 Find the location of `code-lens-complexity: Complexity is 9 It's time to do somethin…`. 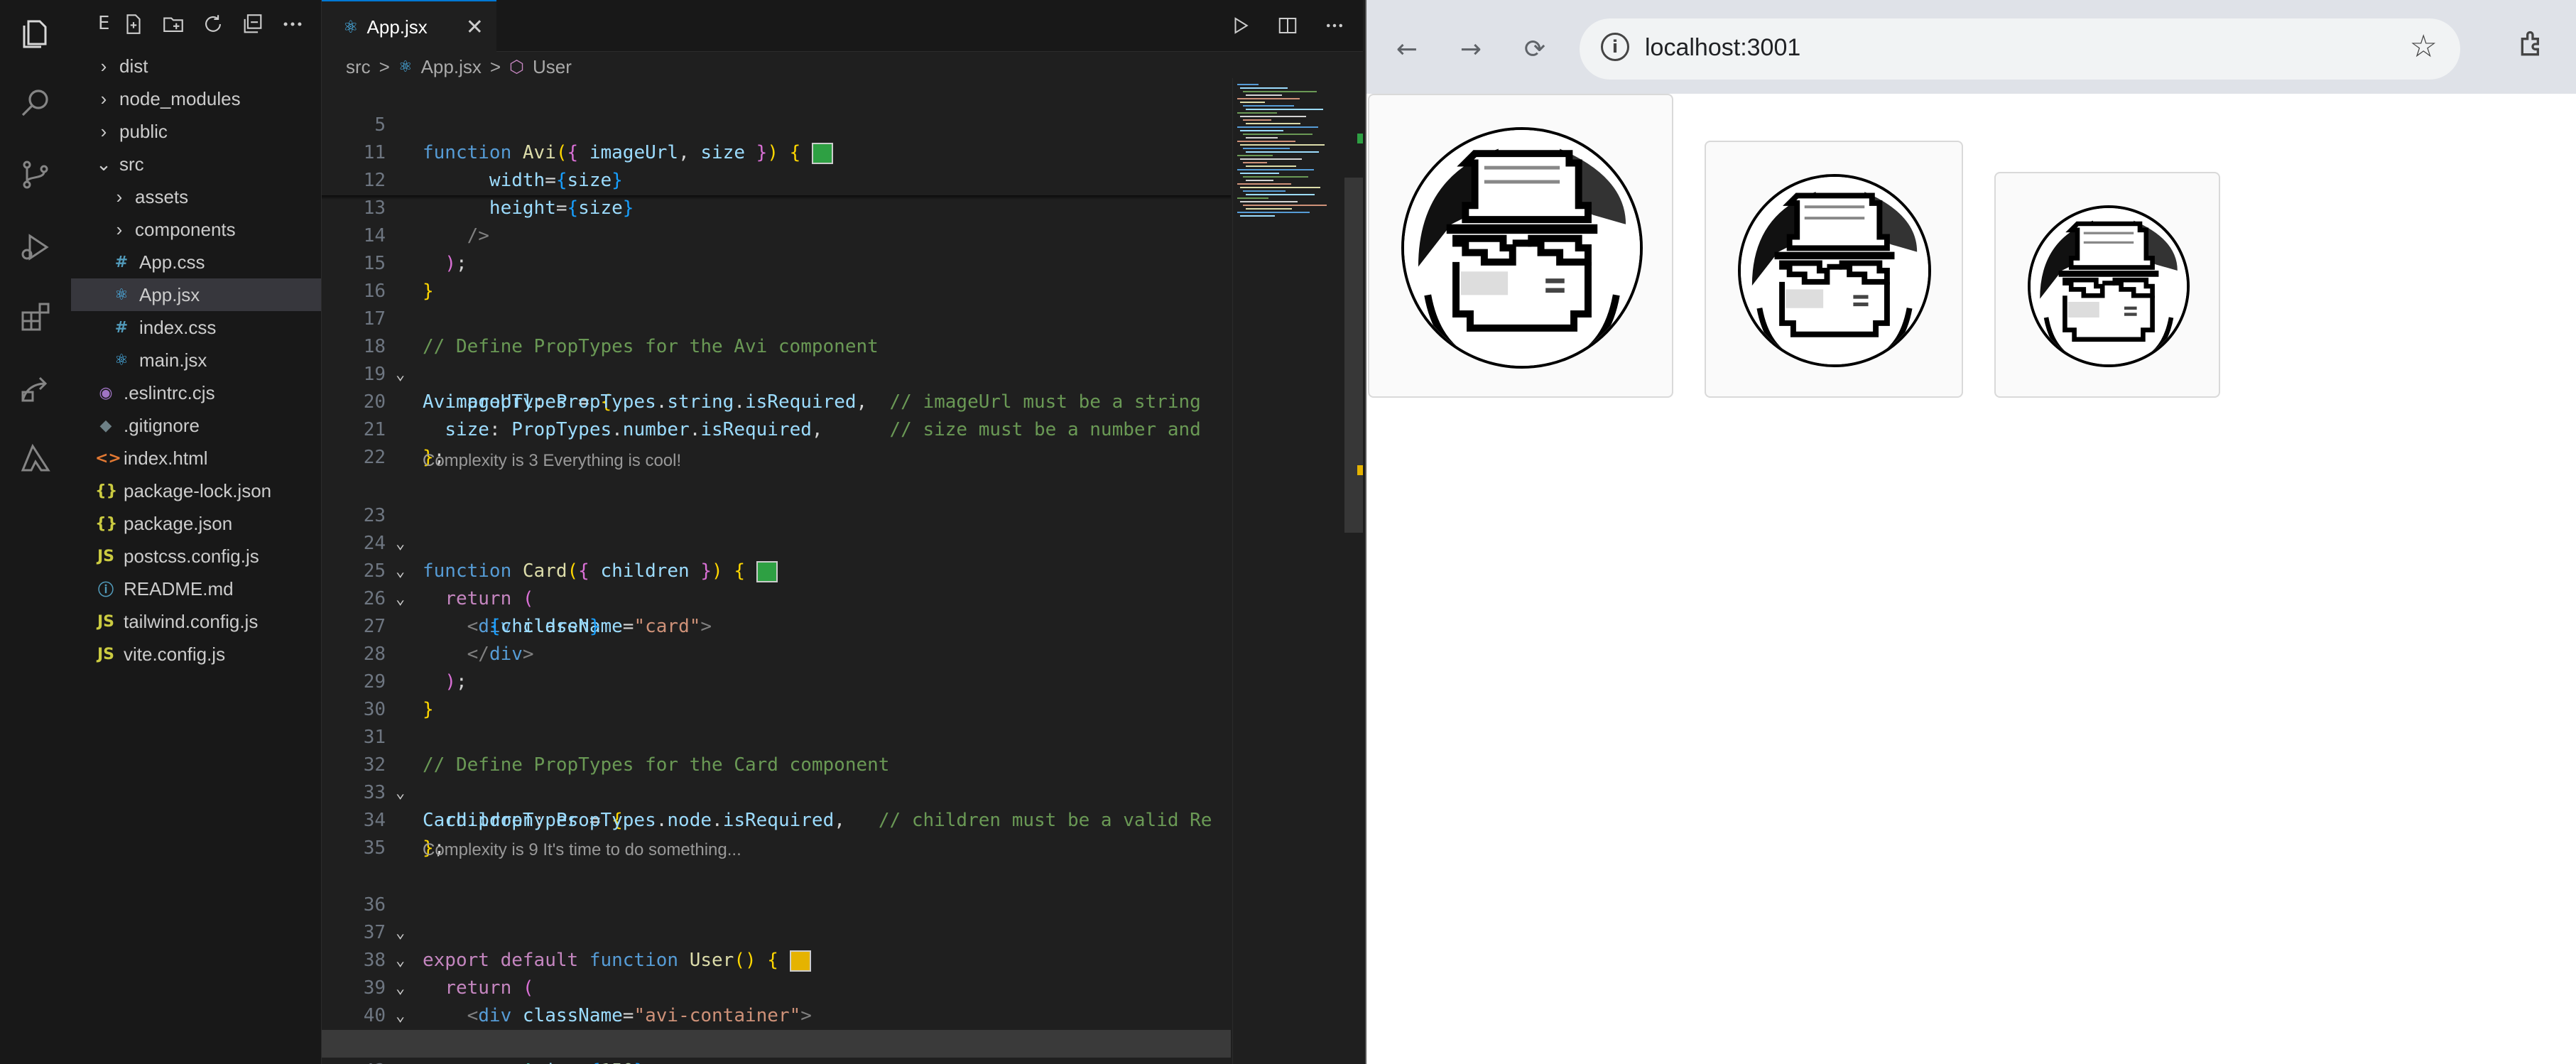

code-lens-complexity: Complexity is 9 It's time to do somethin… is located at coordinates (582, 850).